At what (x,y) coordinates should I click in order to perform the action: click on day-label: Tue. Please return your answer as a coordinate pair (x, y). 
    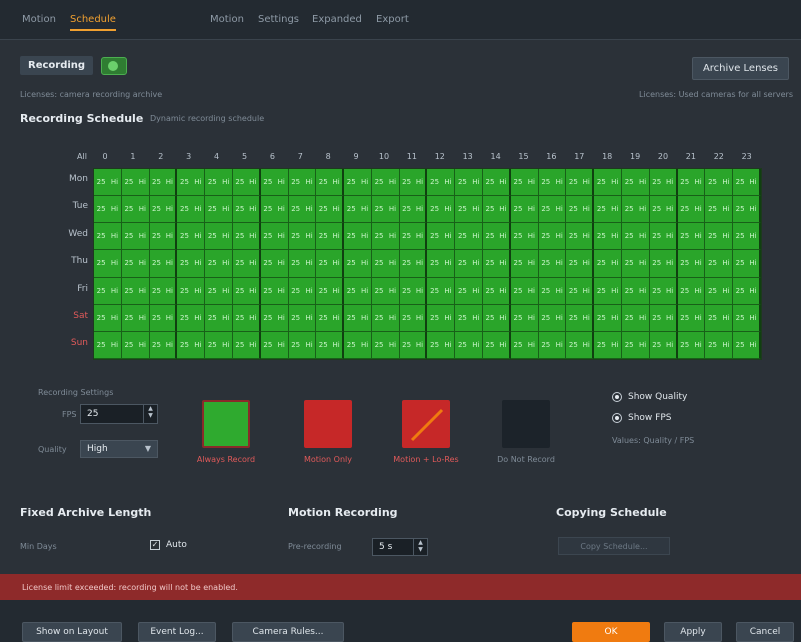
    Looking at the image, I should click on (68, 206).